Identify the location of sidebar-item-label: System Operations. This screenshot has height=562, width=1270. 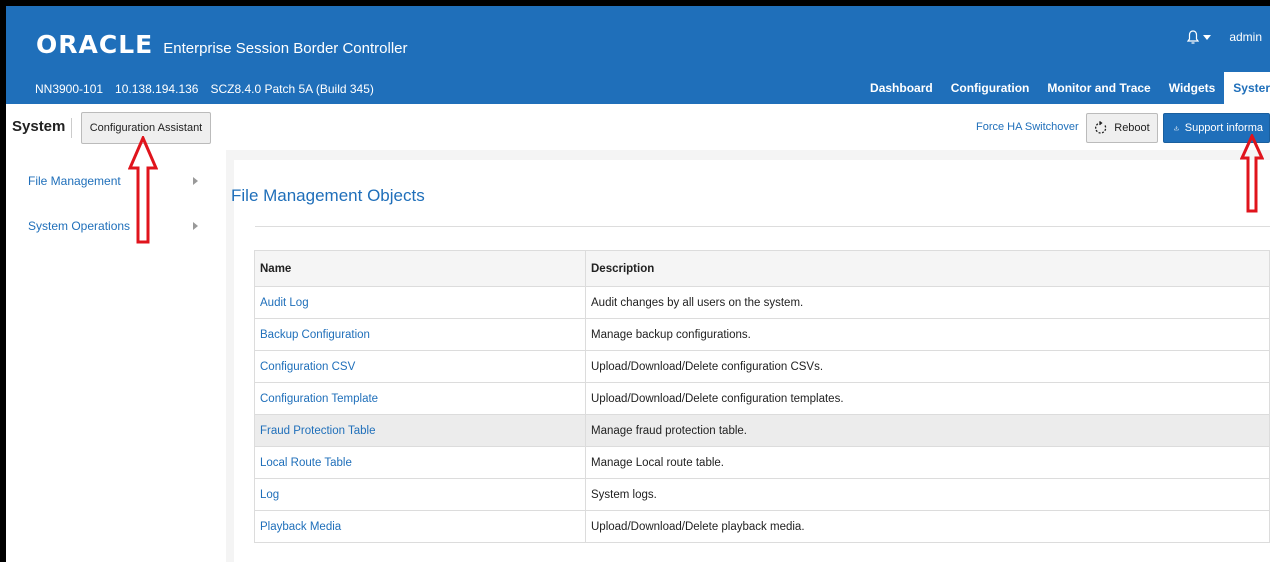
(79, 226).